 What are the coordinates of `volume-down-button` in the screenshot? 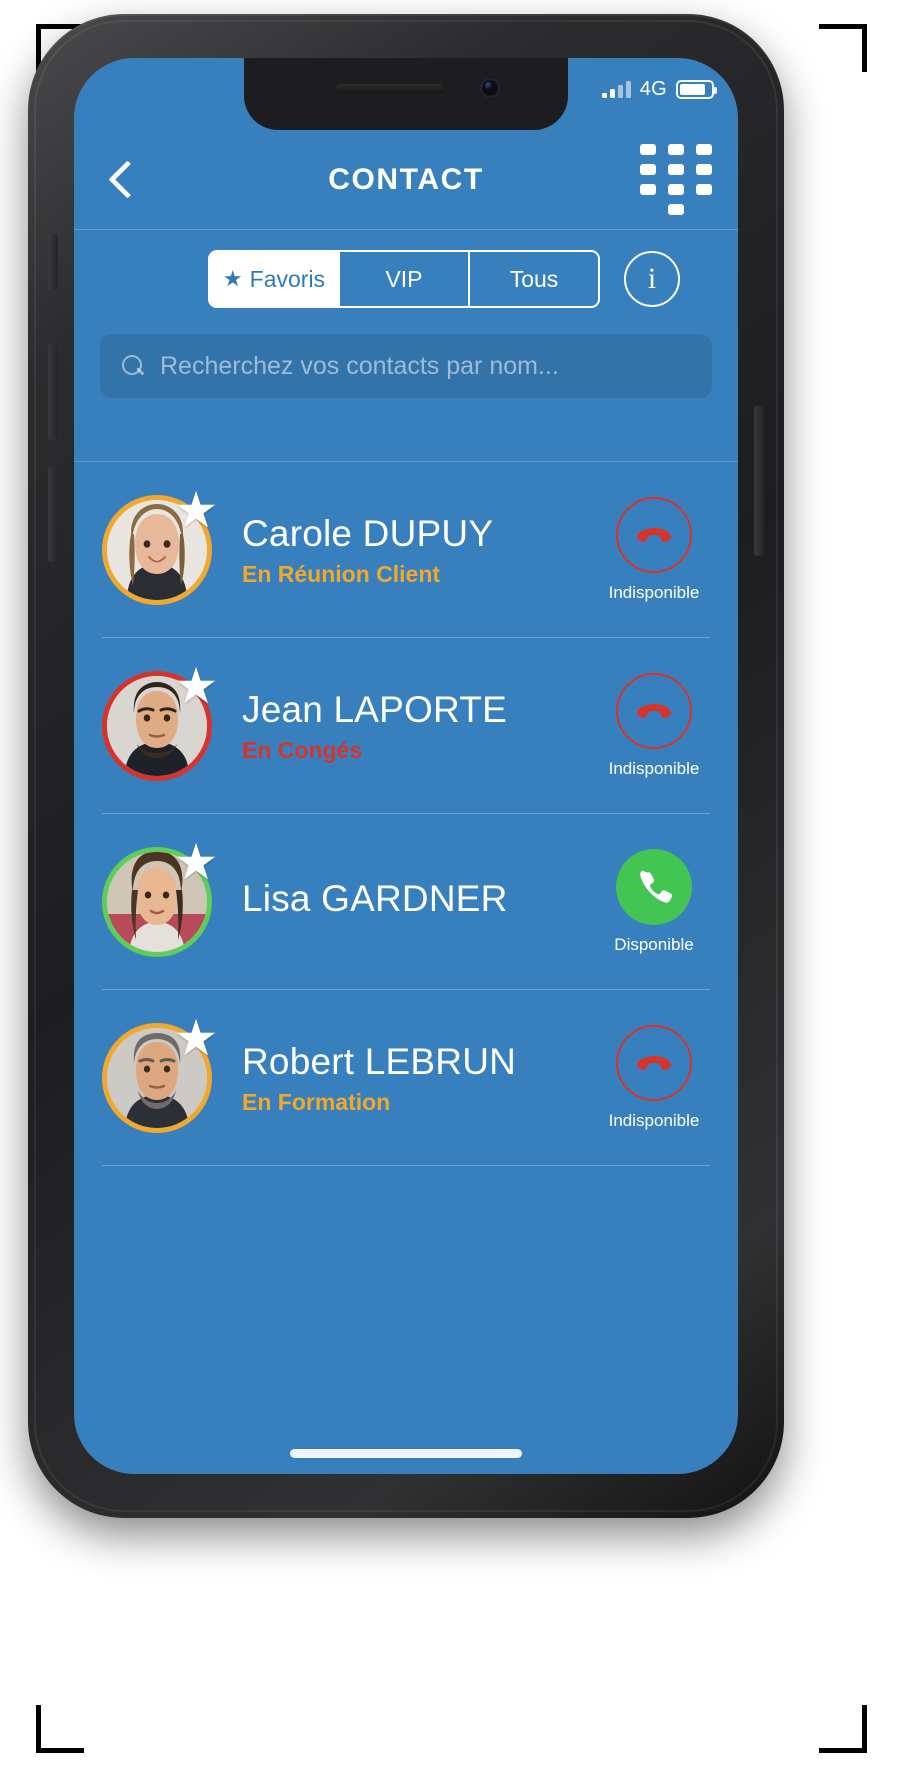 It's located at (53, 514).